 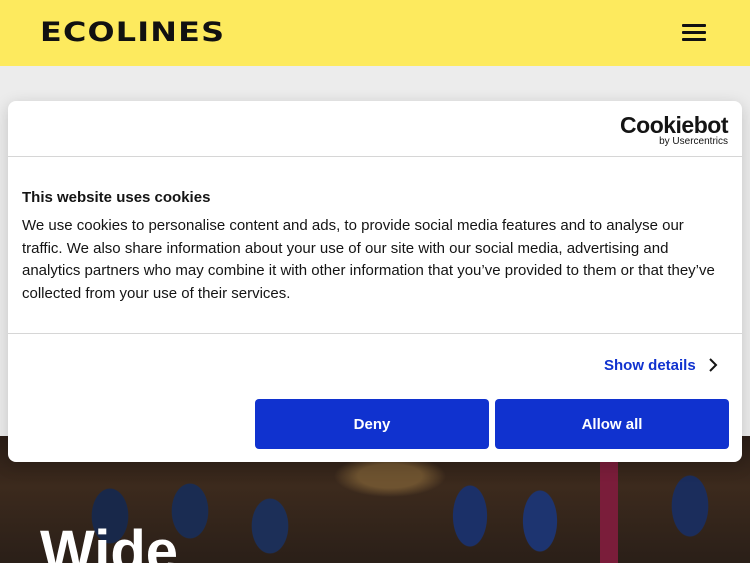 What do you see at coordinates (132, 33) in the screenshot?
I see `ecolines-logo: ECOLINES` at bounding box center [132, 33].